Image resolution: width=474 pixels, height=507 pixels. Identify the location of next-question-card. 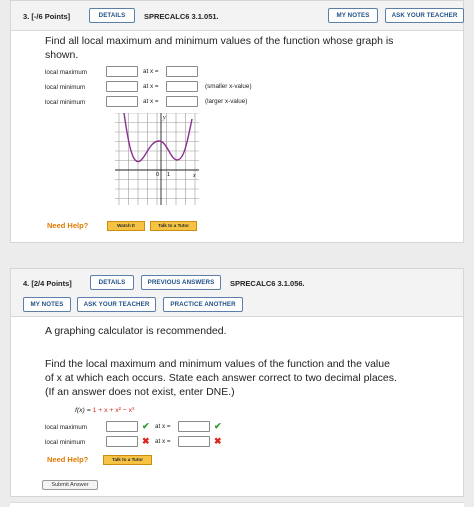
(237, 504).